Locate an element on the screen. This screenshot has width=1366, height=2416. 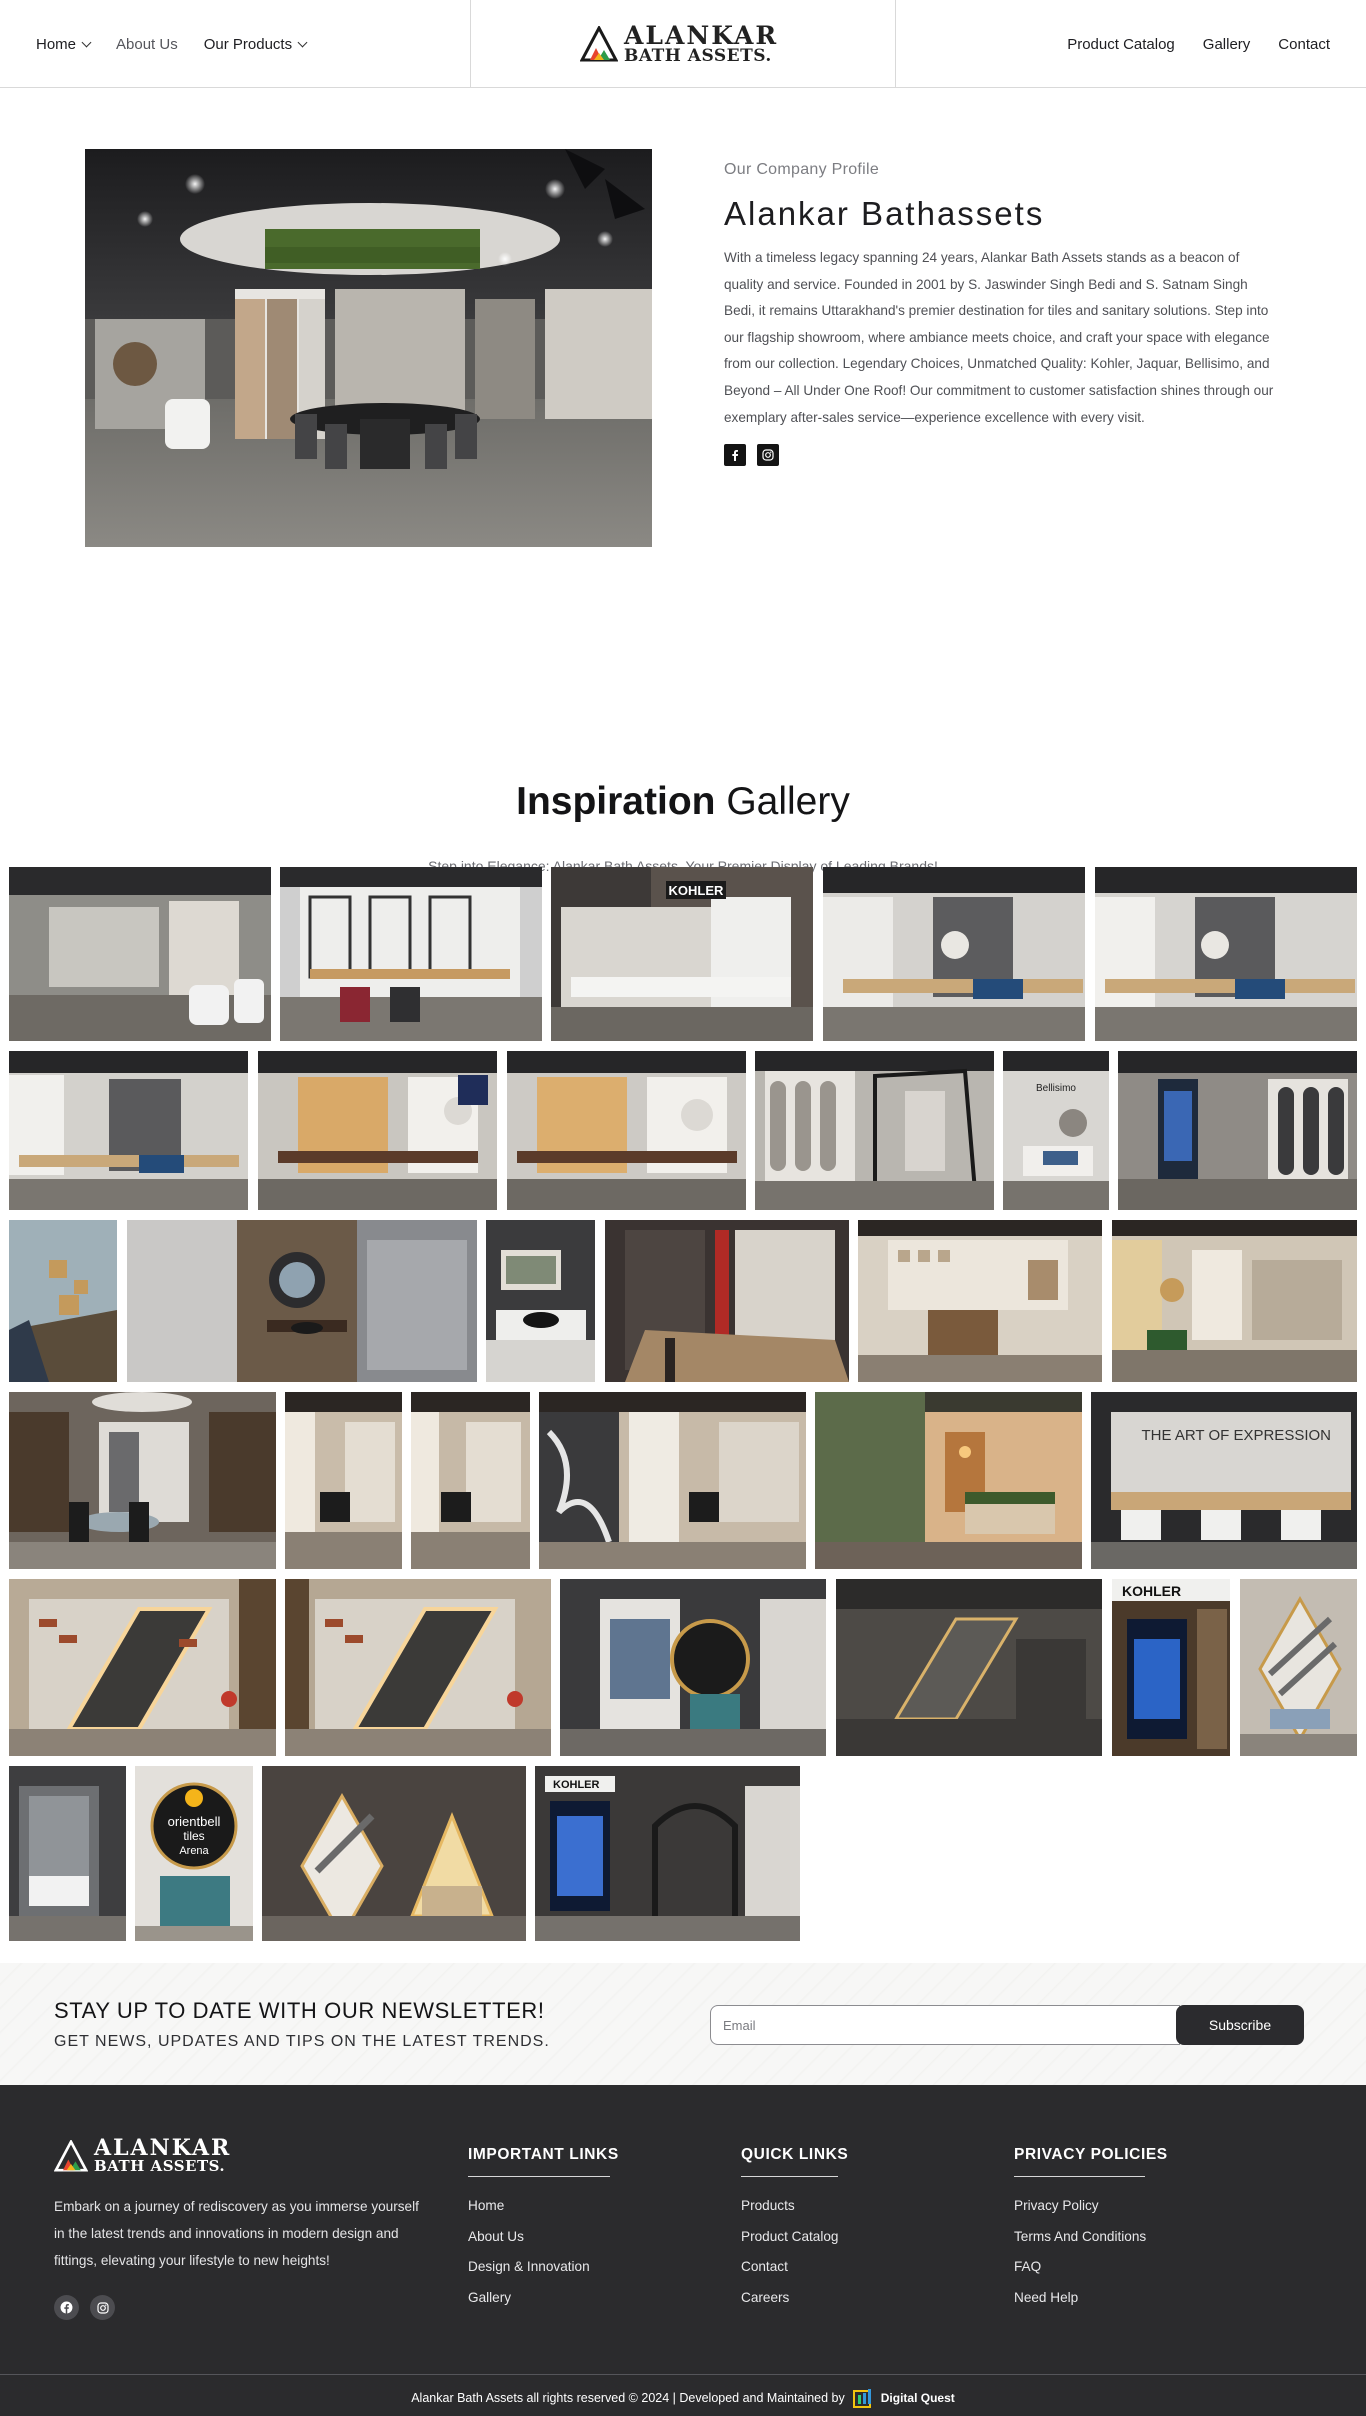
nav-our-products: Our Products is located at coordinates (255, 44).